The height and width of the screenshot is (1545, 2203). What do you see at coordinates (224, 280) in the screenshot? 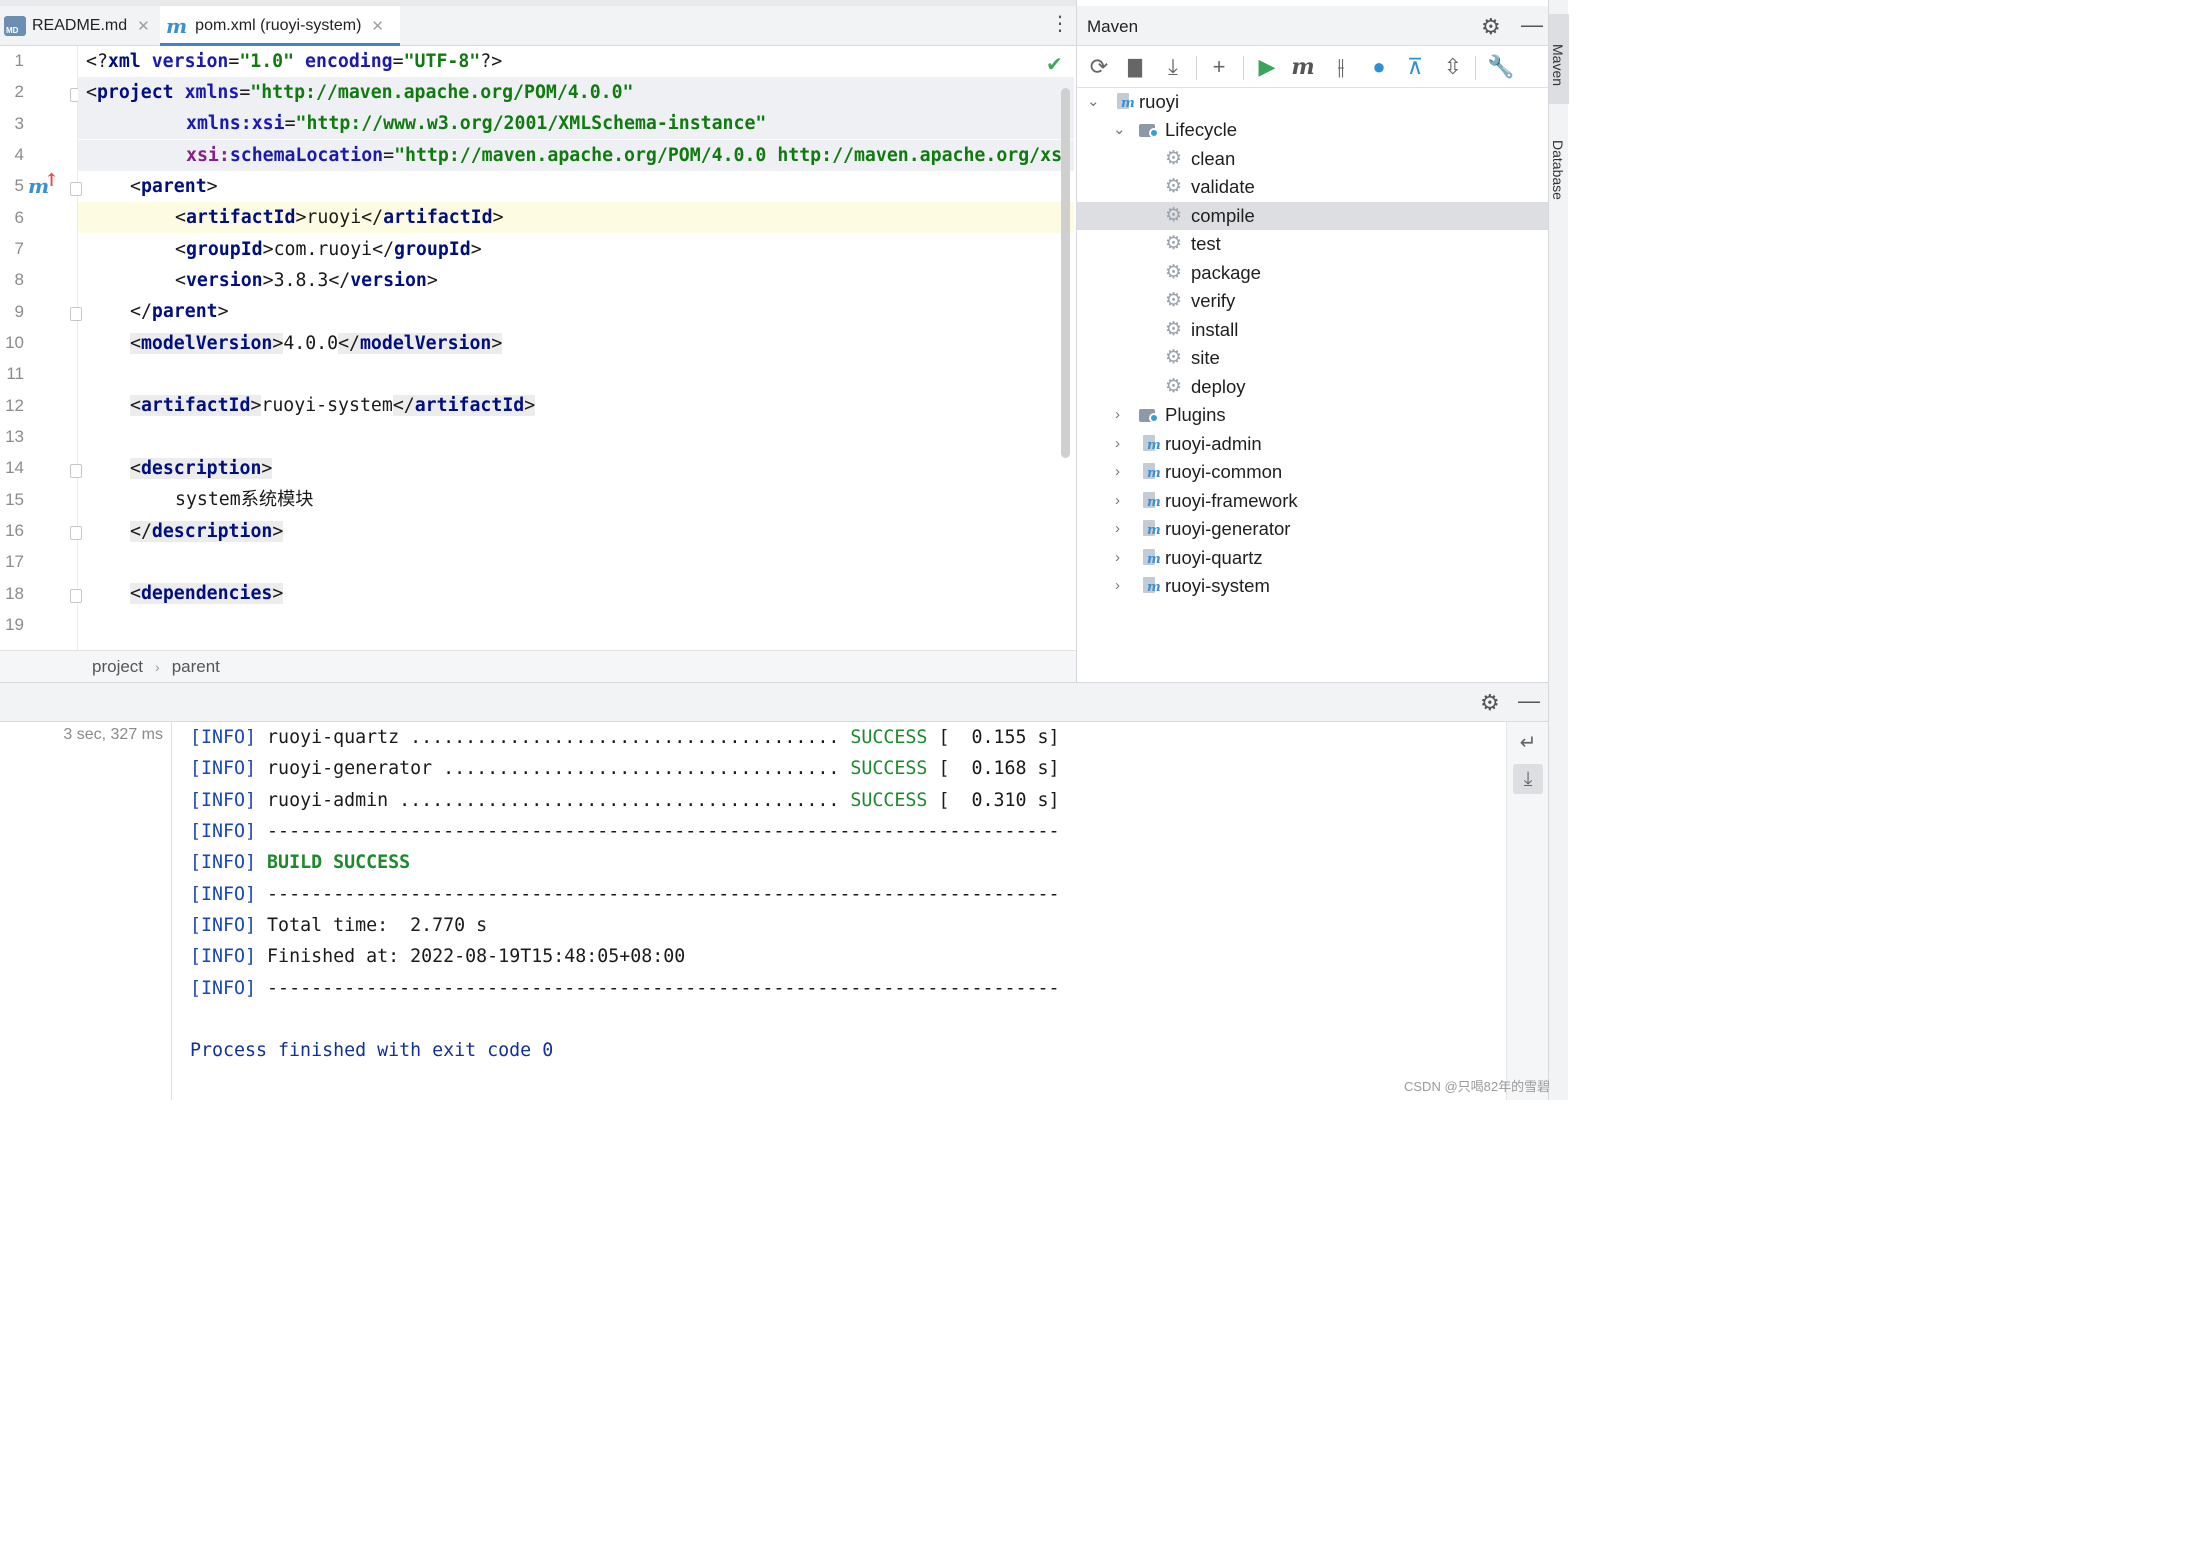
I see `code-token: version` at bounding box center [224, 280].